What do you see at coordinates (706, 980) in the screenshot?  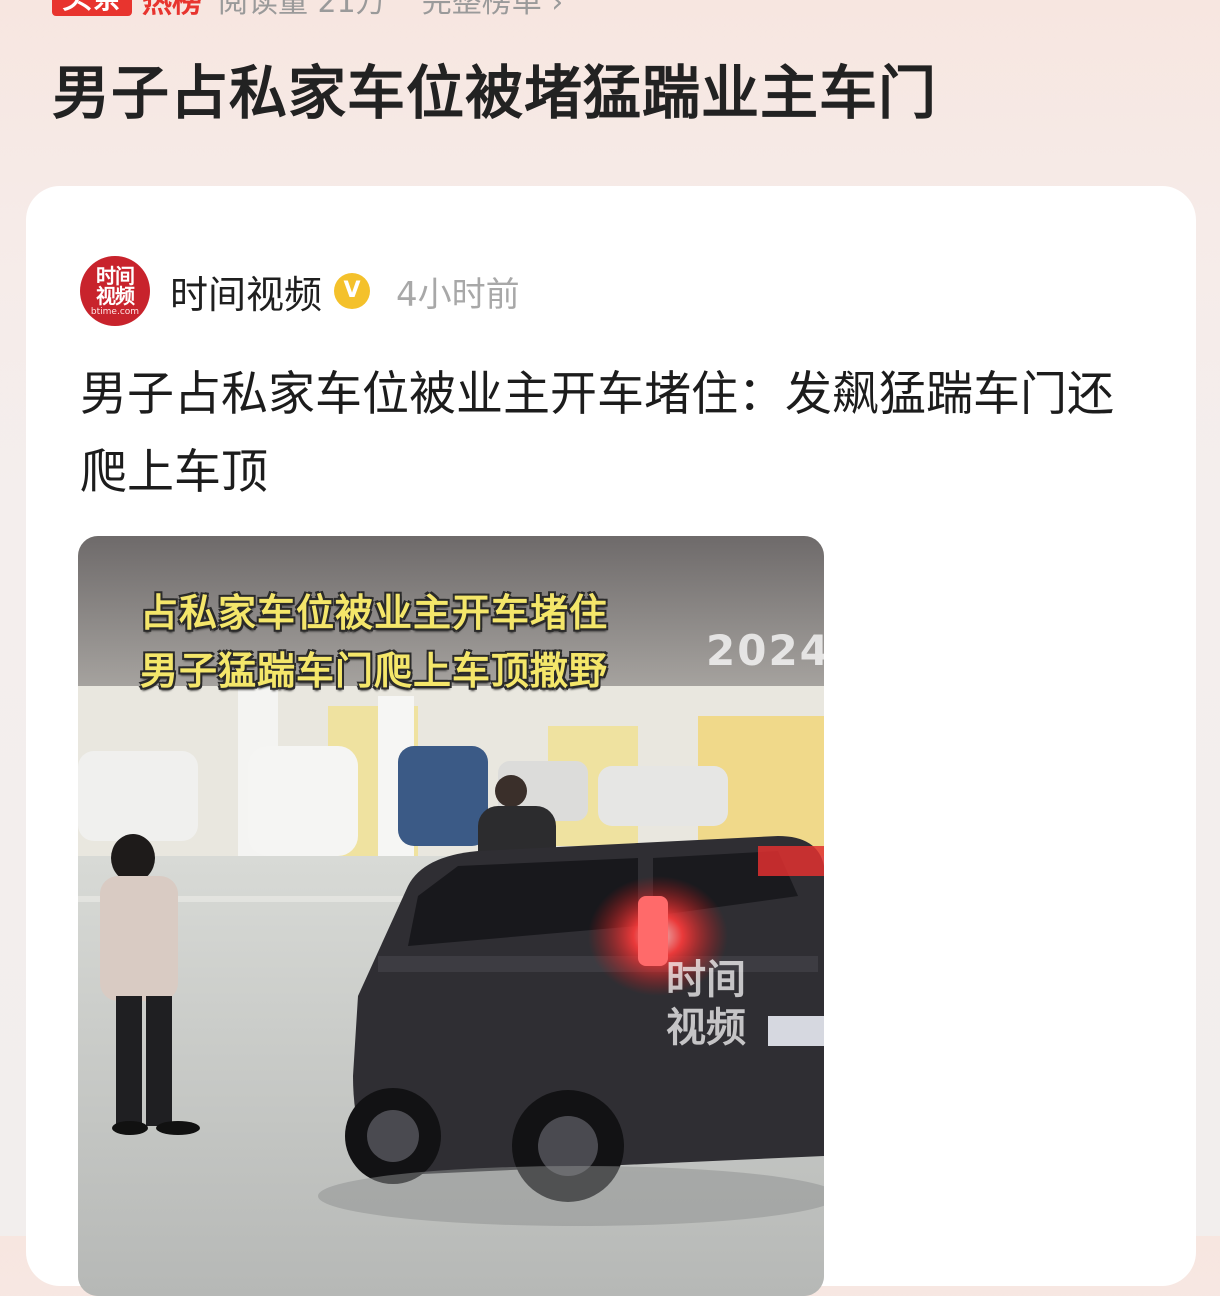 I see `watermark-line1: 时间` at bounding box center [706, 980].